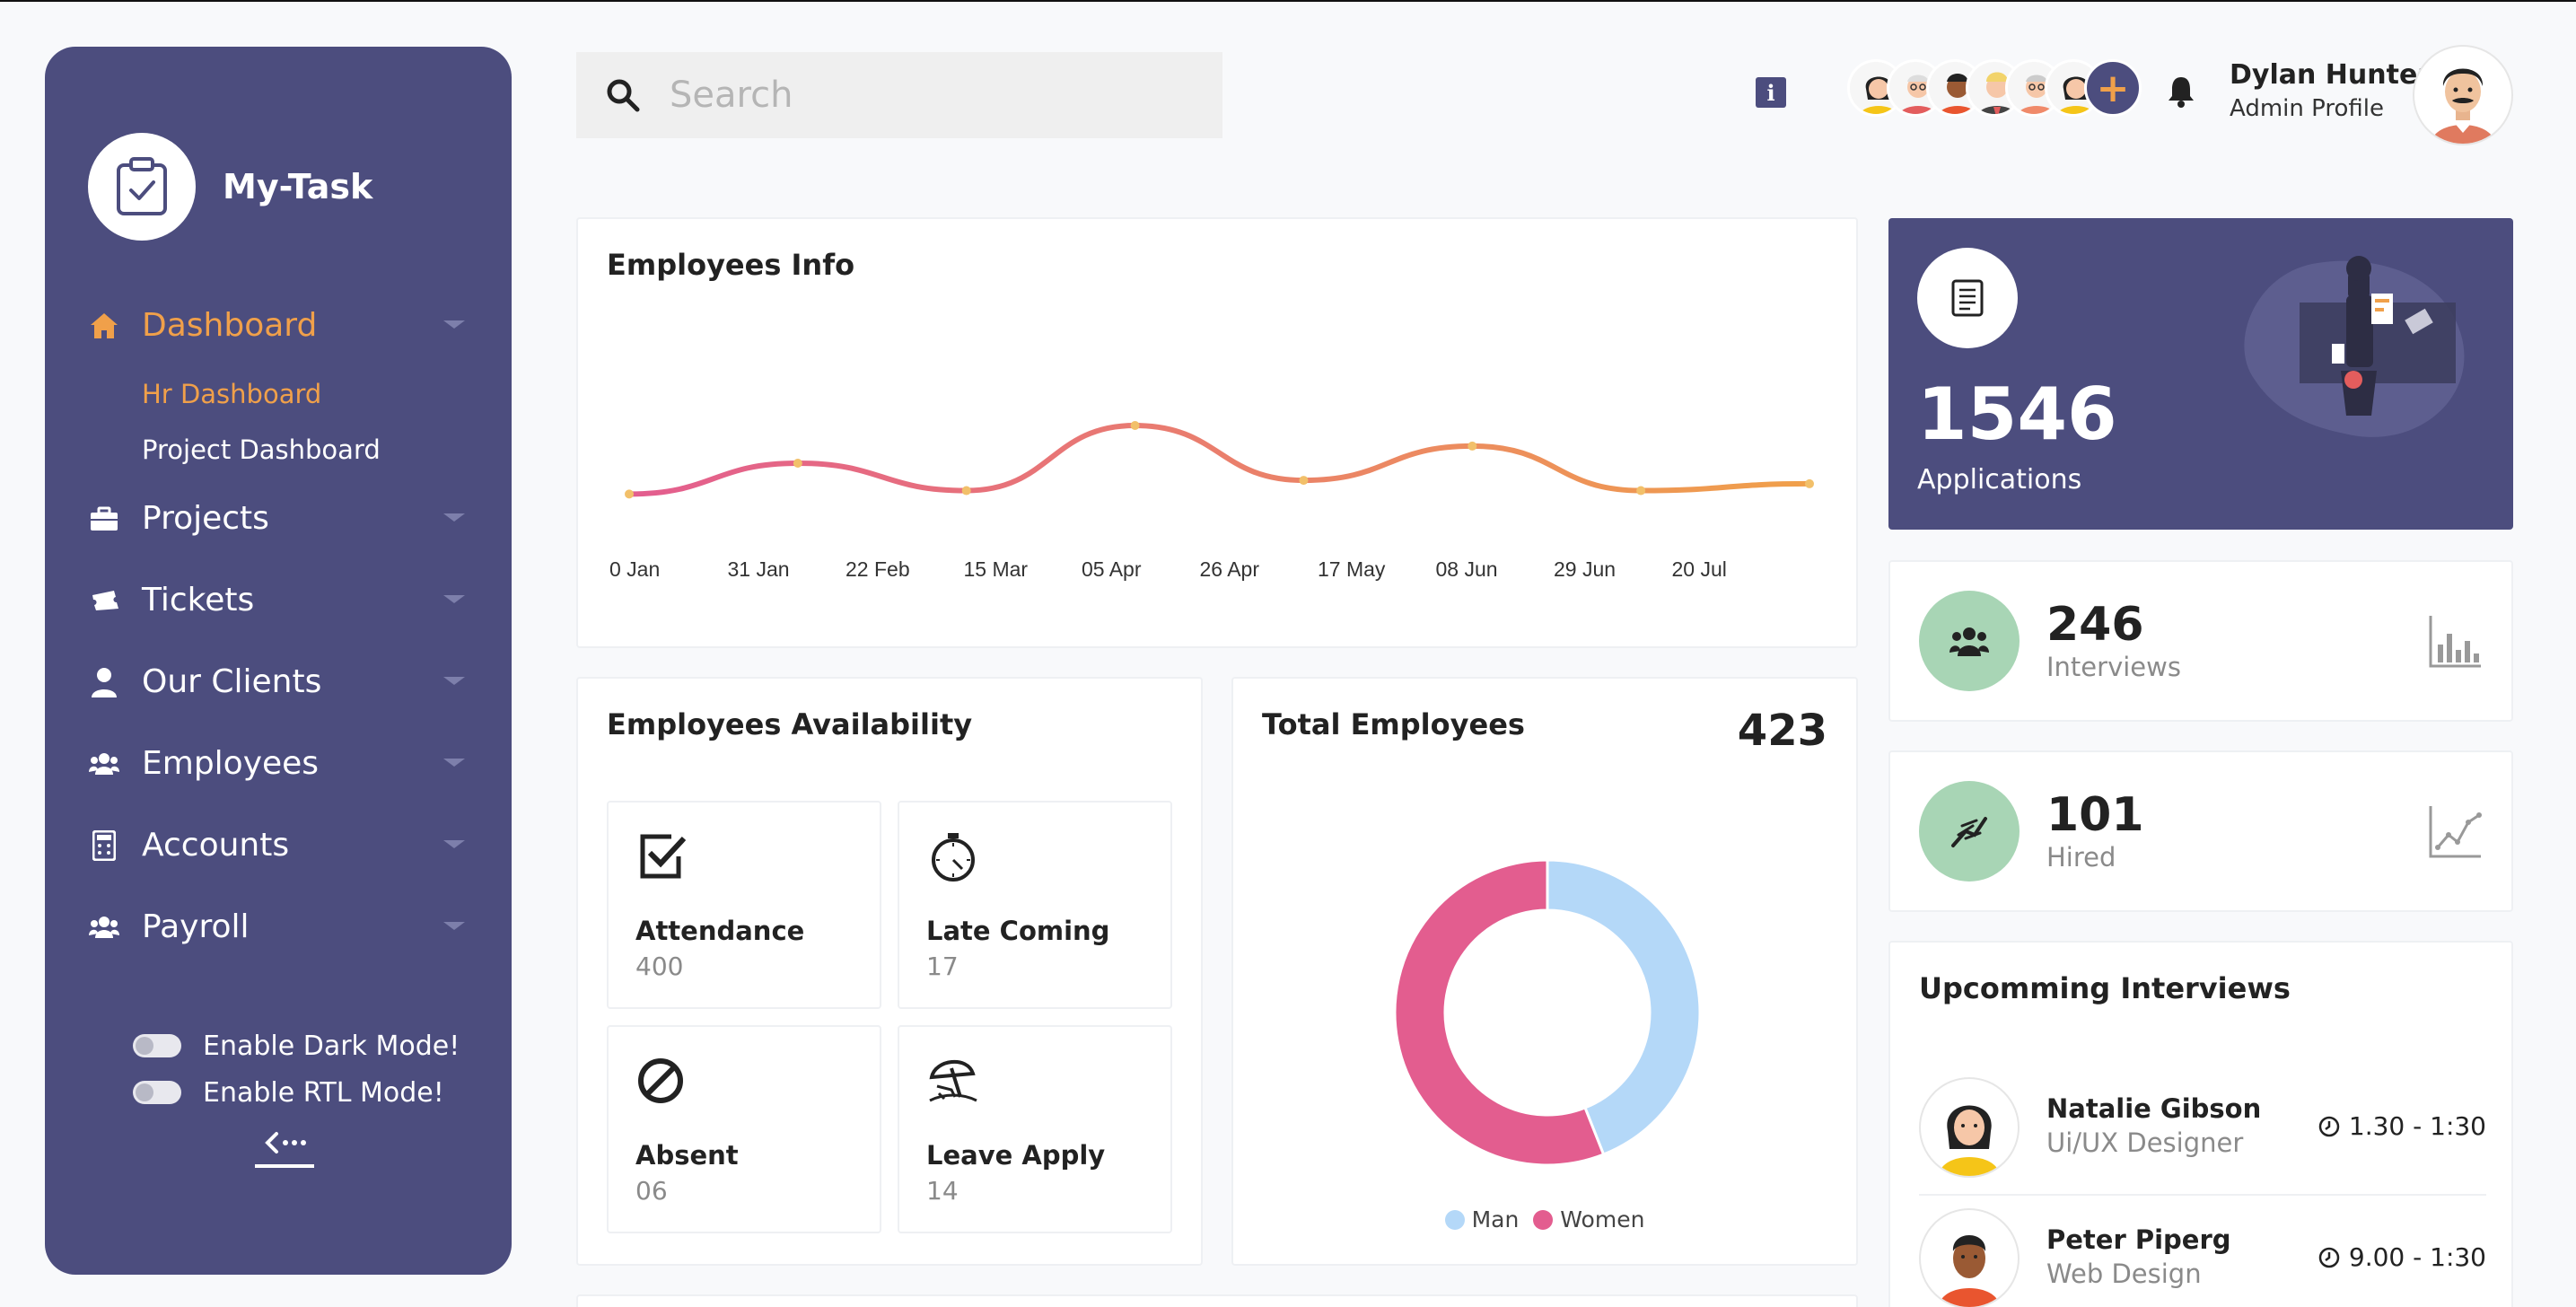 This screenshot has width=2576, height=1307. Describe the element at coordinates (216, 846) in the screenshot. I see `sidebar-item-label: Accounts` at that location.